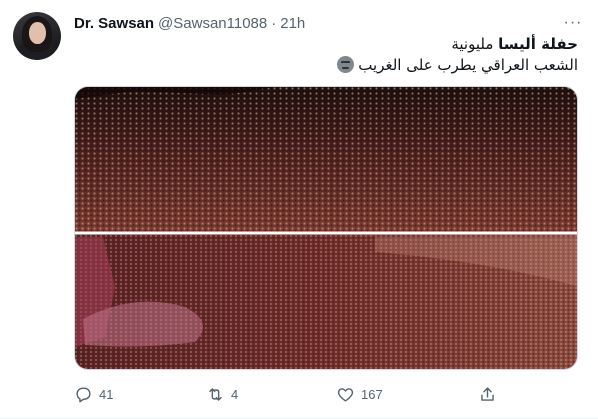  What do you see at coordinates (114, 23) in the screenshot?
I see `display-name: Dr. Sawsan` at bounding box center [114, 23].